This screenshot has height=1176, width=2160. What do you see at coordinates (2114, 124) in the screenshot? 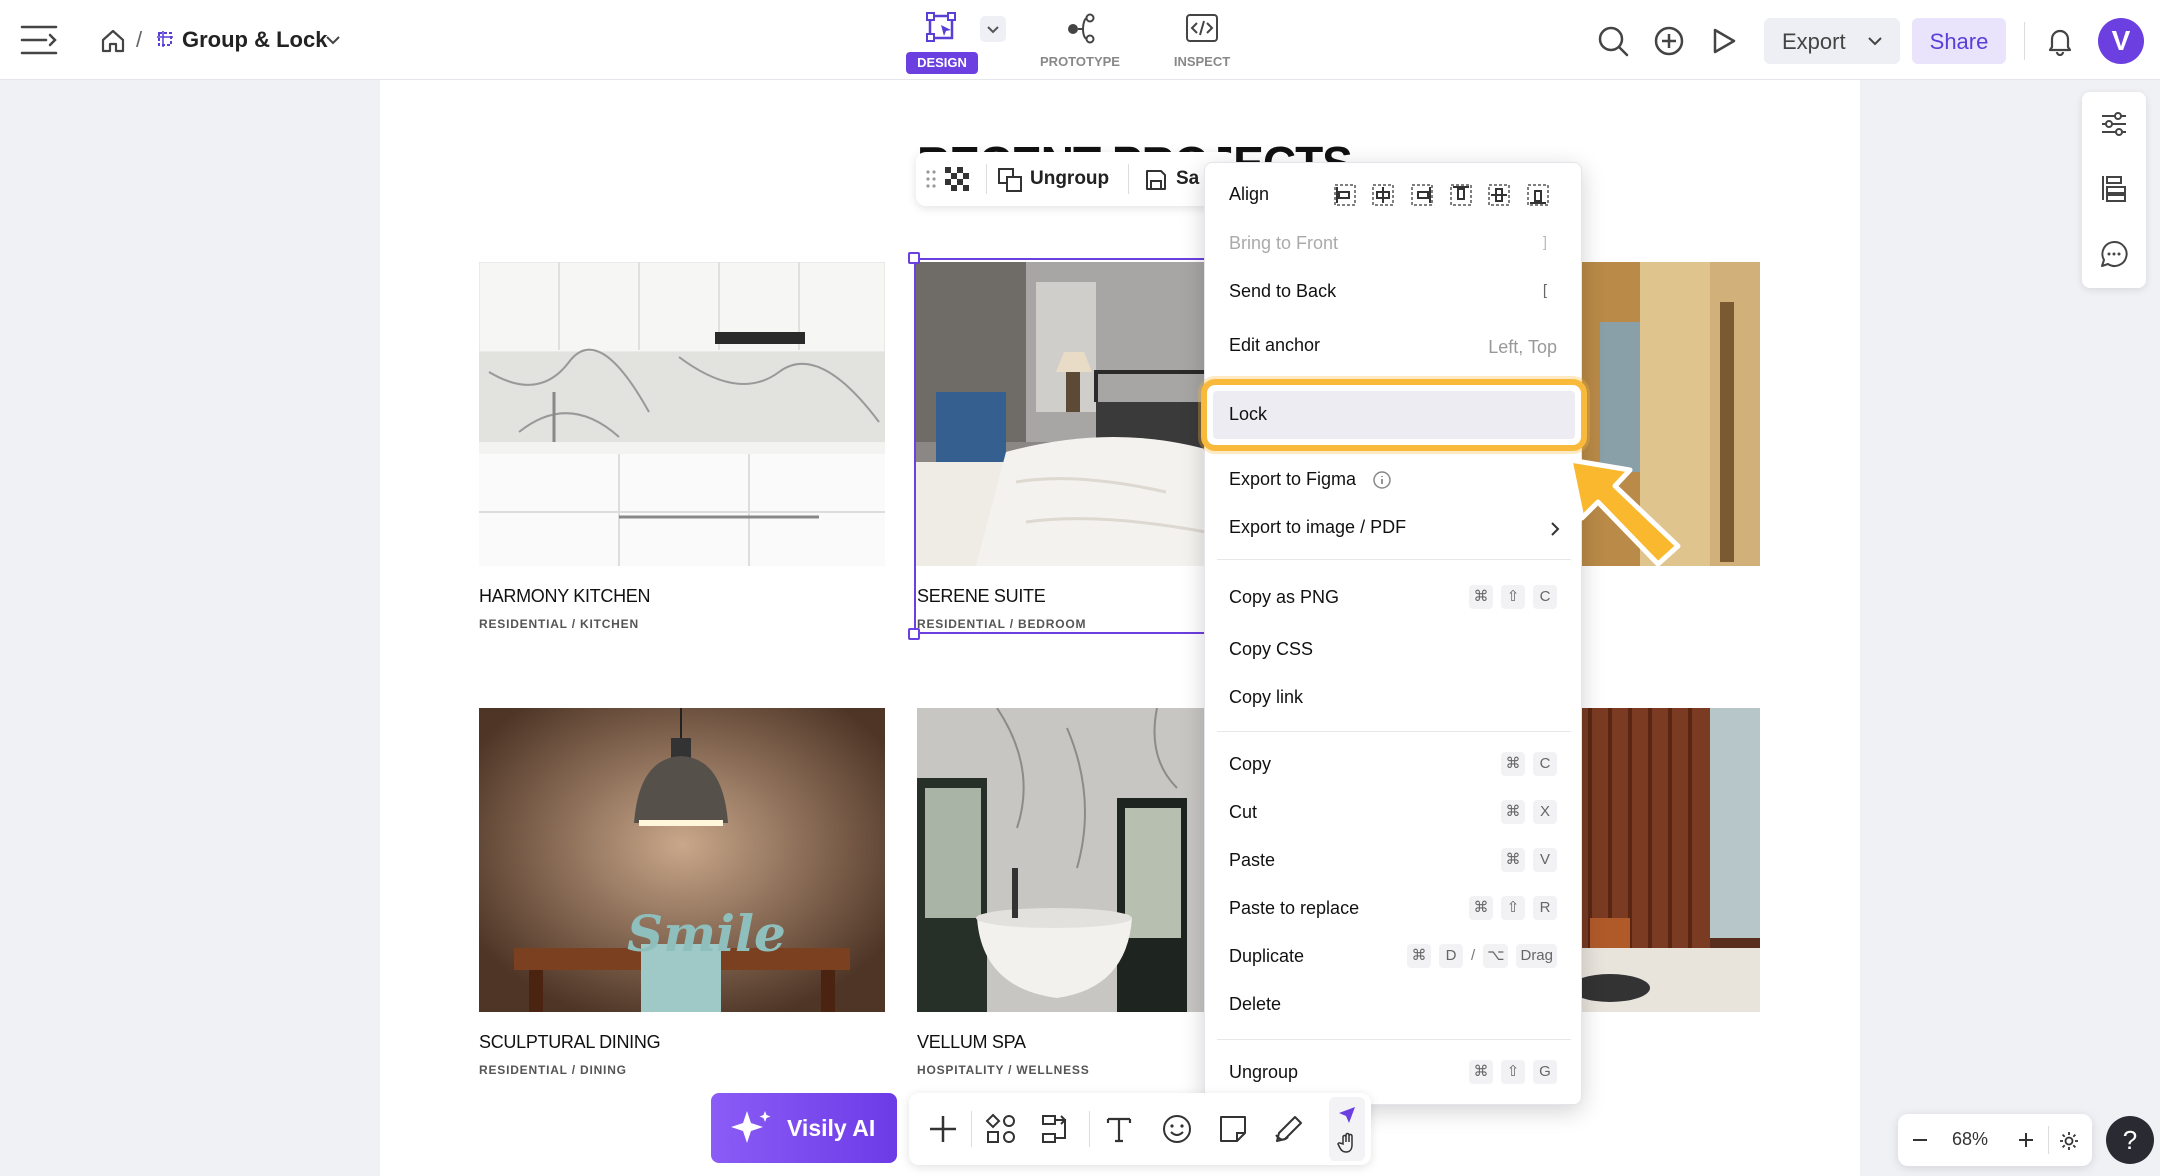
I see `settings-sliders-icon` at bounding box center [2114, 124].